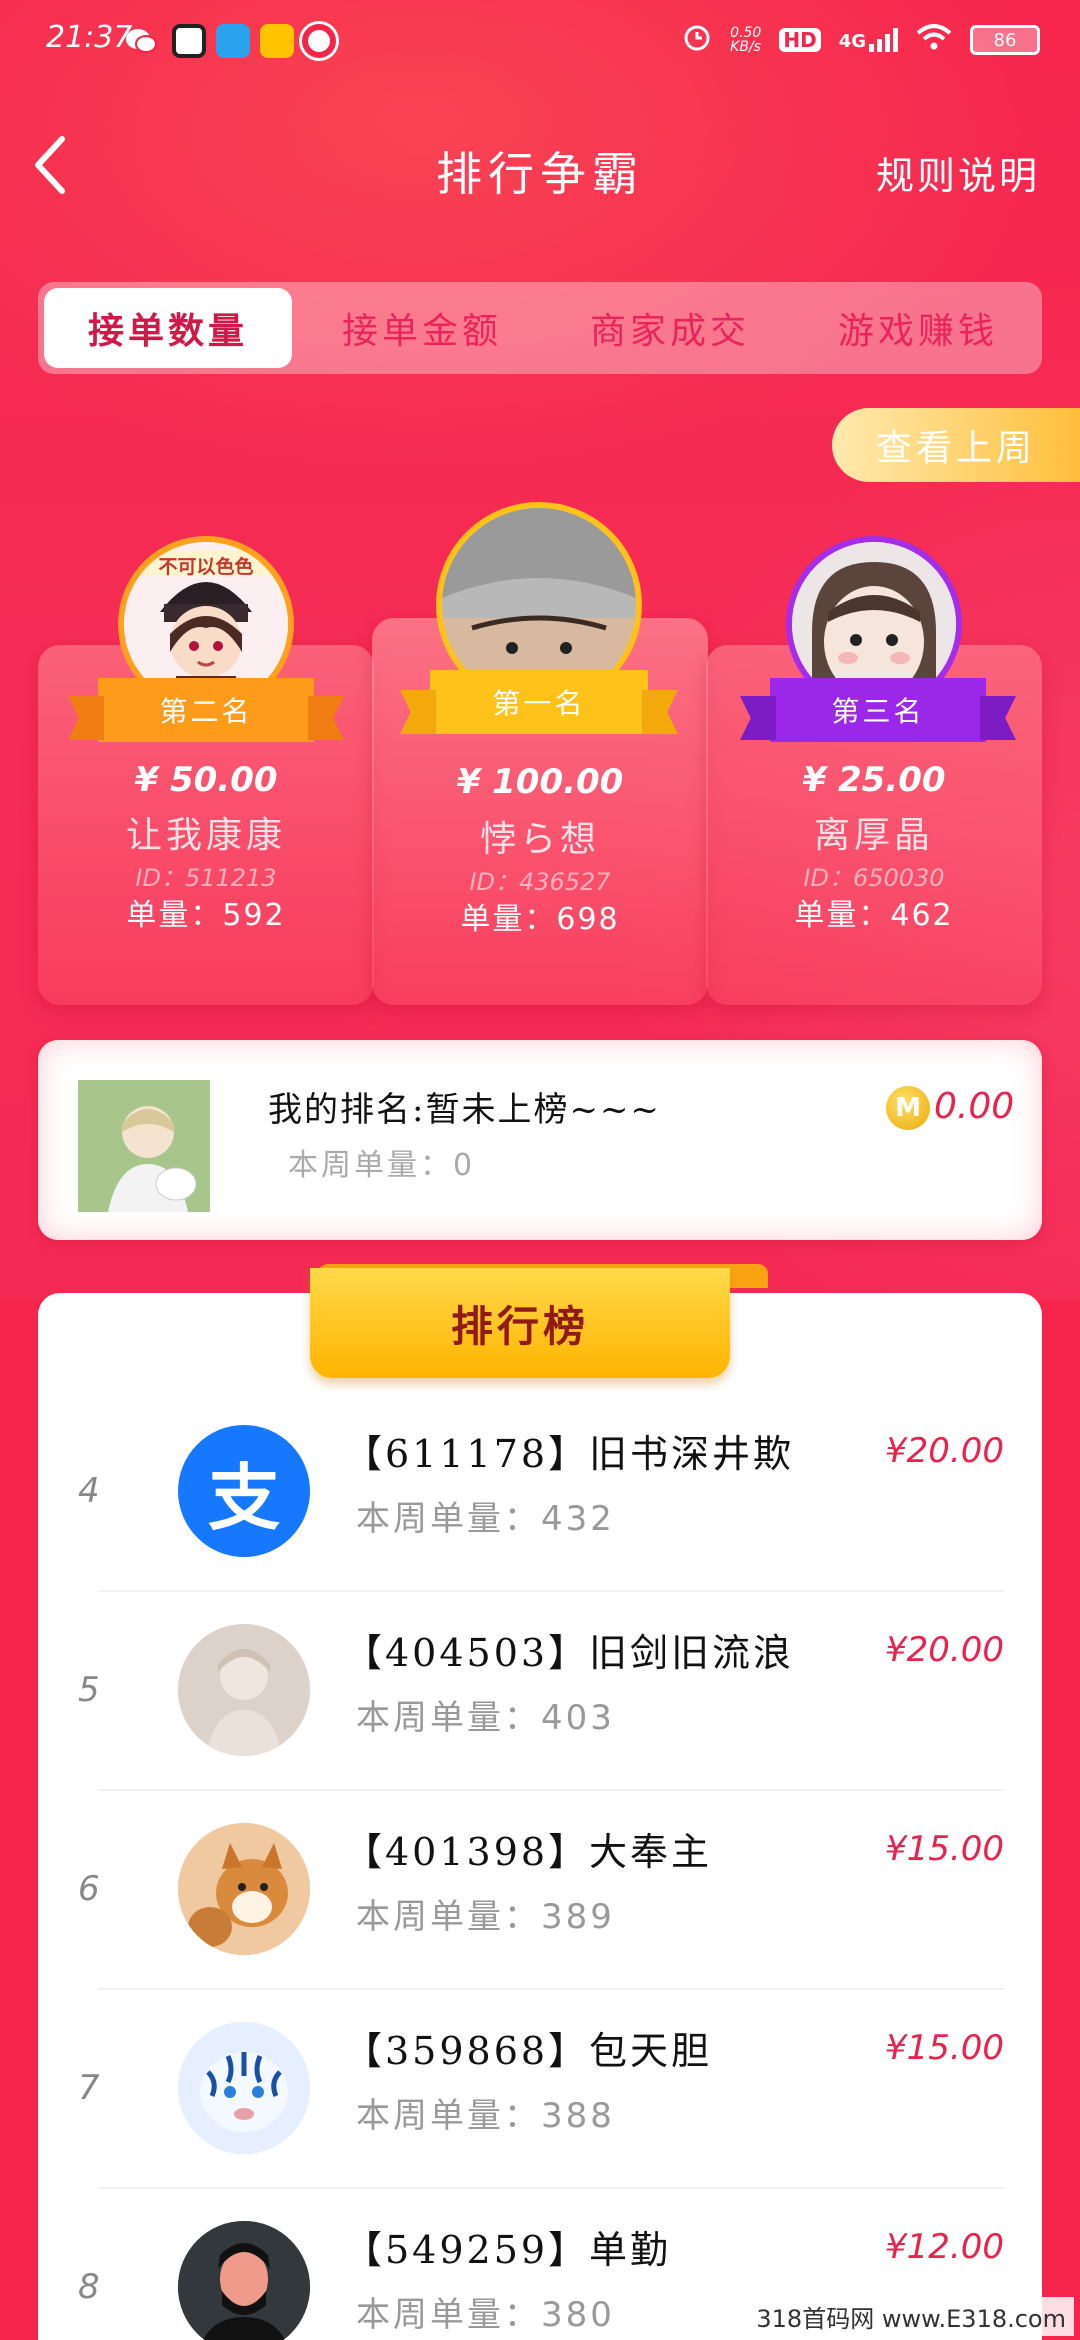 The height and width of the screenshot is (2340, 1080). Describe the element at coordinates (206, 710) in the screenshot. I see `badge-second-place: 第二名` at that location.